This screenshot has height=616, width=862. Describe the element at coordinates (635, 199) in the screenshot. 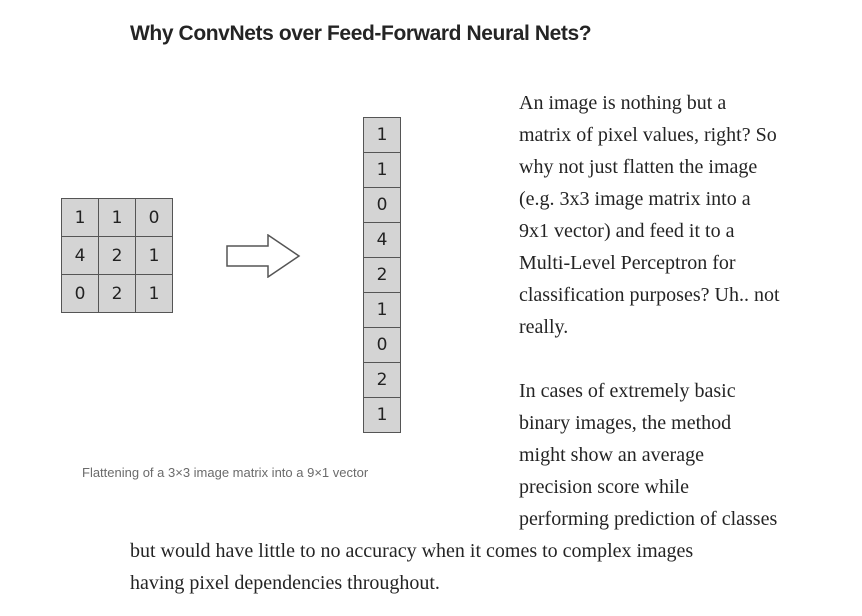

I see `text-line: (e.g. 3x3 image matrix into a` at that location.